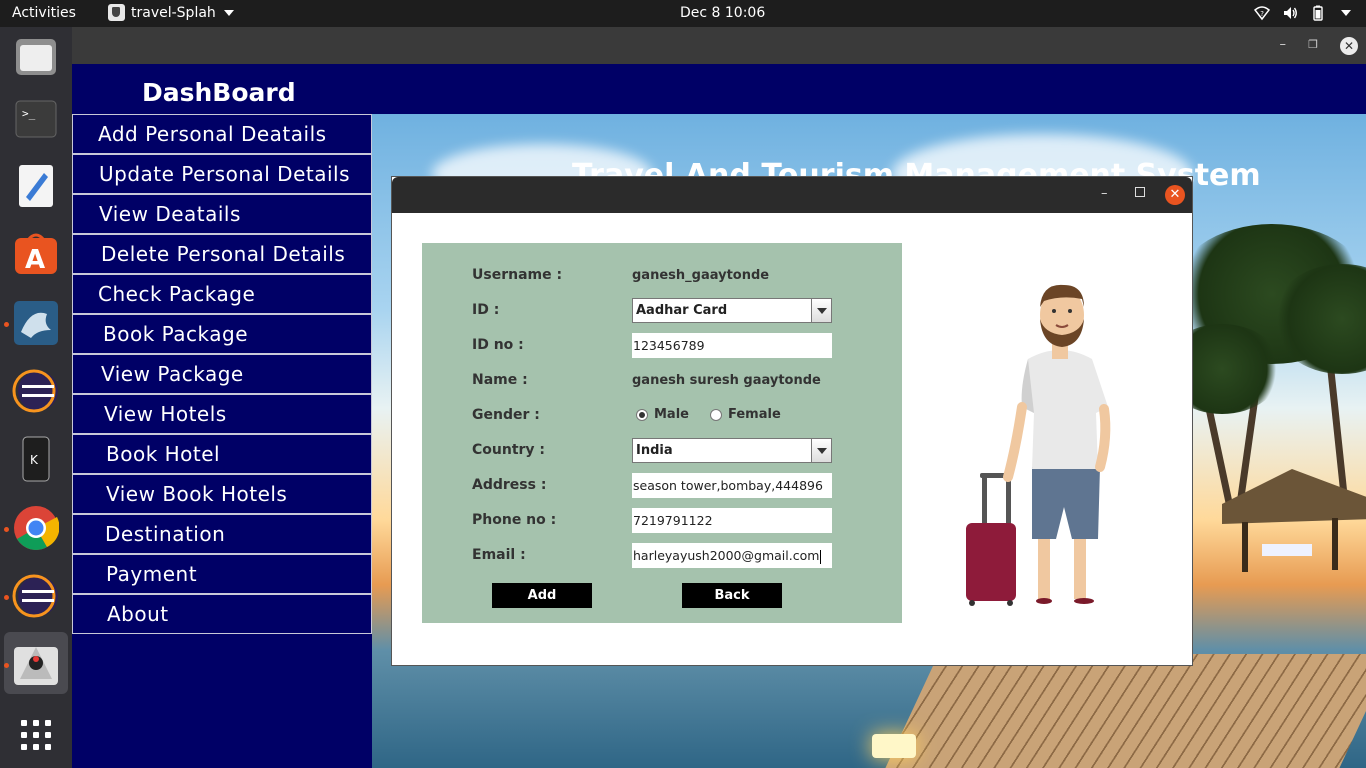 Image resolution: width=1366 pixels, height=768 pixels. Describe the element at coordinates (1038, 445) in the screenshot. I see `traveler-illustration` at that location.